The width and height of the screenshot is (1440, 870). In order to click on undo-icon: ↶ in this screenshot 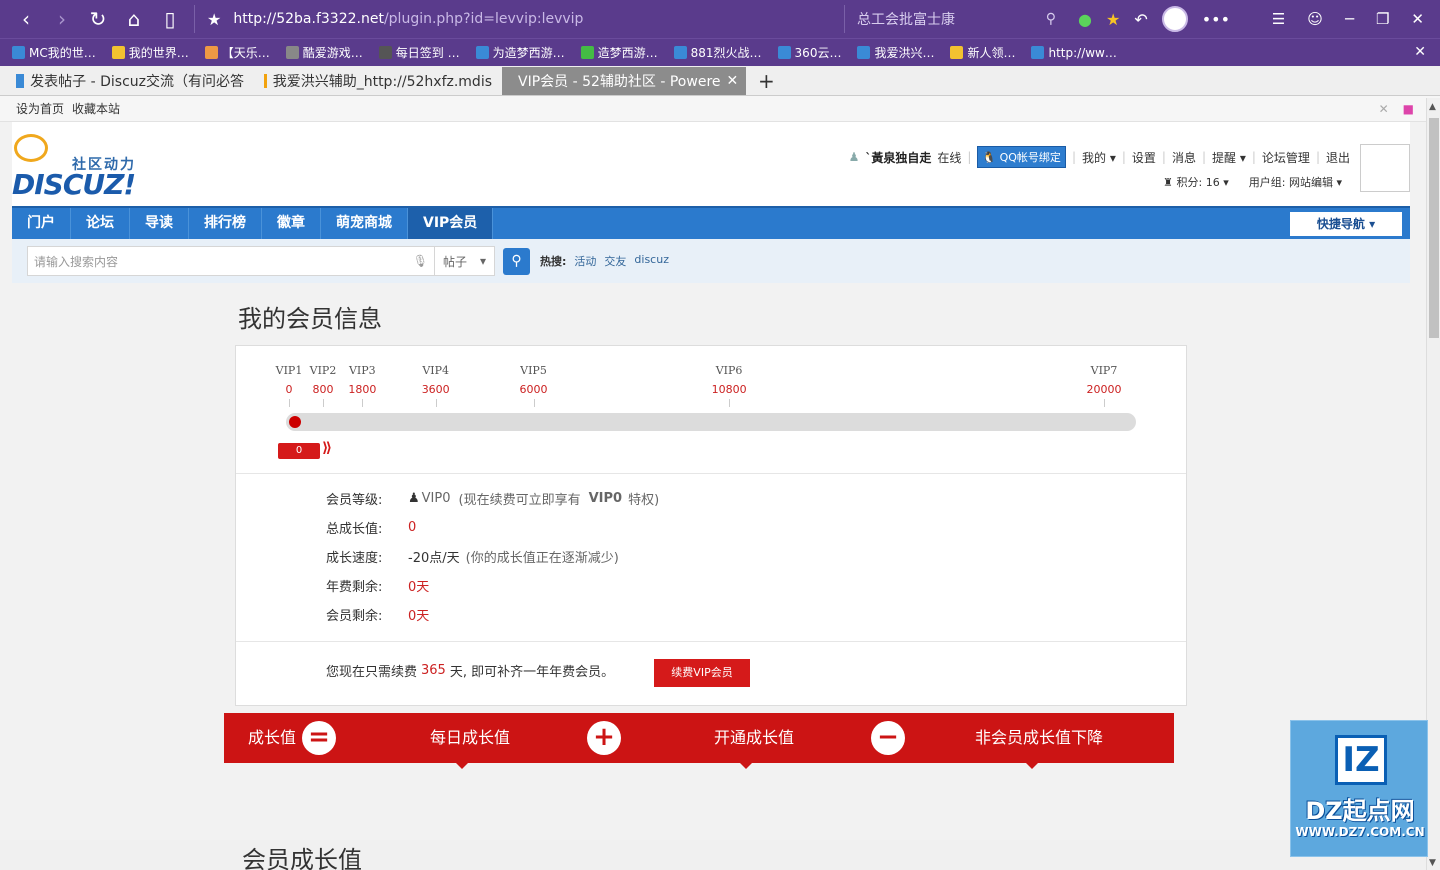, I will do `click(1140, 19)`.